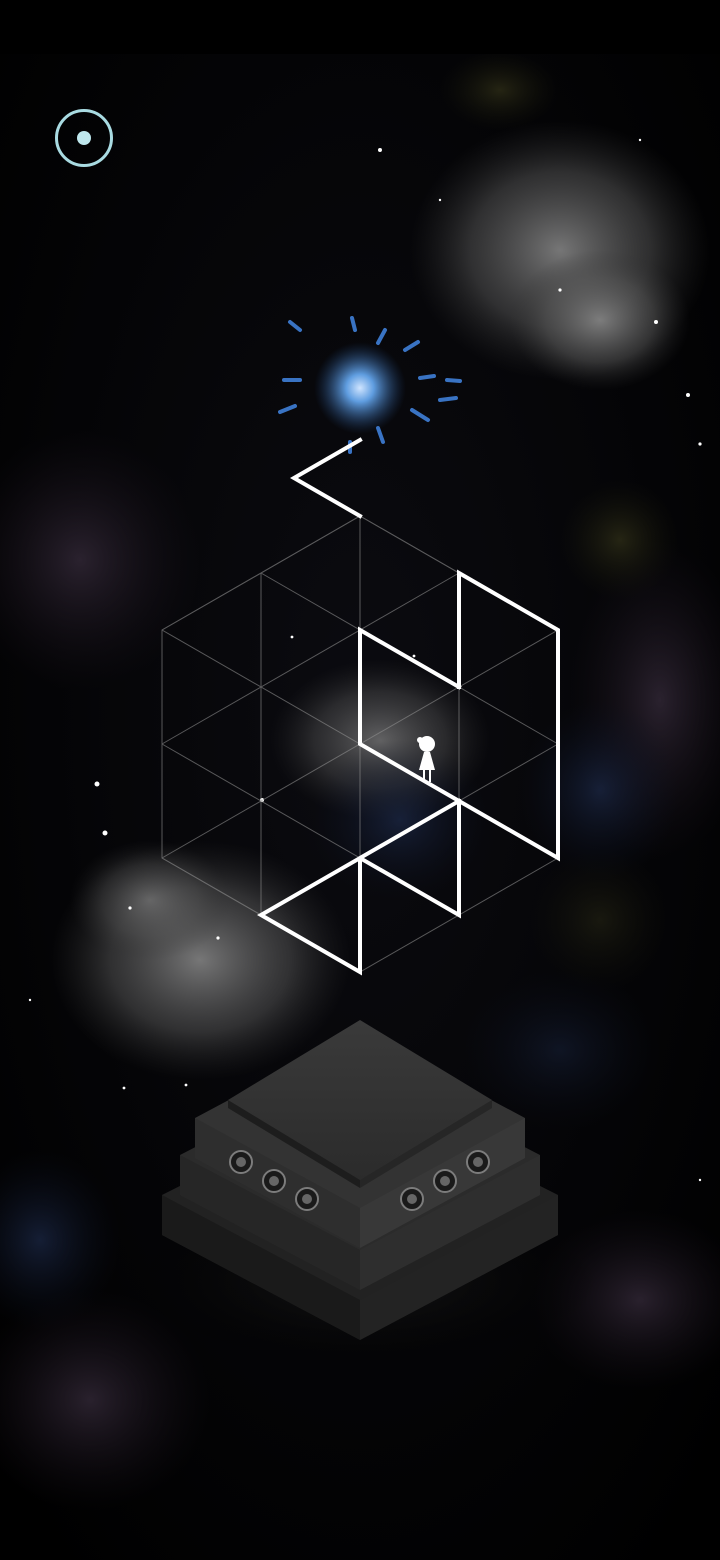  What do you see at coordinates (360, 27) in the screenshot?
I see `status-bar-area` at bounding box center [360, 27].